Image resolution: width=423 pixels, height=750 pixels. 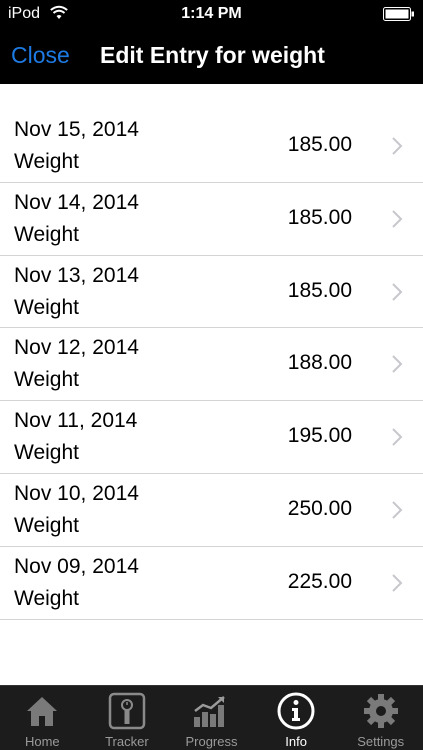 I want to click on entry-date: Nov 14, 2014, so click(x=76, y=202).